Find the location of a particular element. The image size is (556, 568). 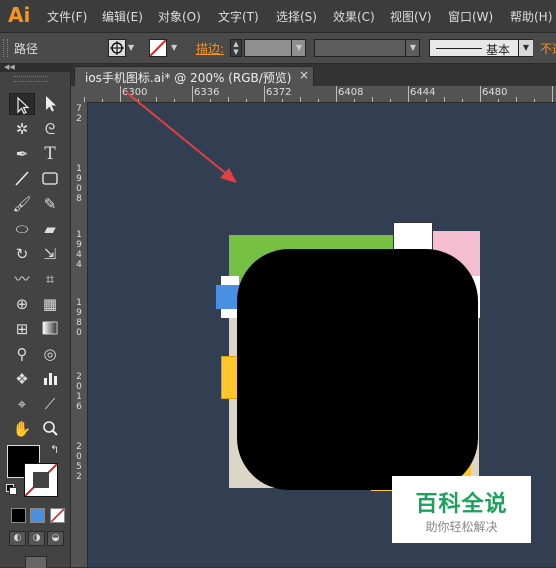

brush-name-label: 基本 is located at coordinates (498, 50).